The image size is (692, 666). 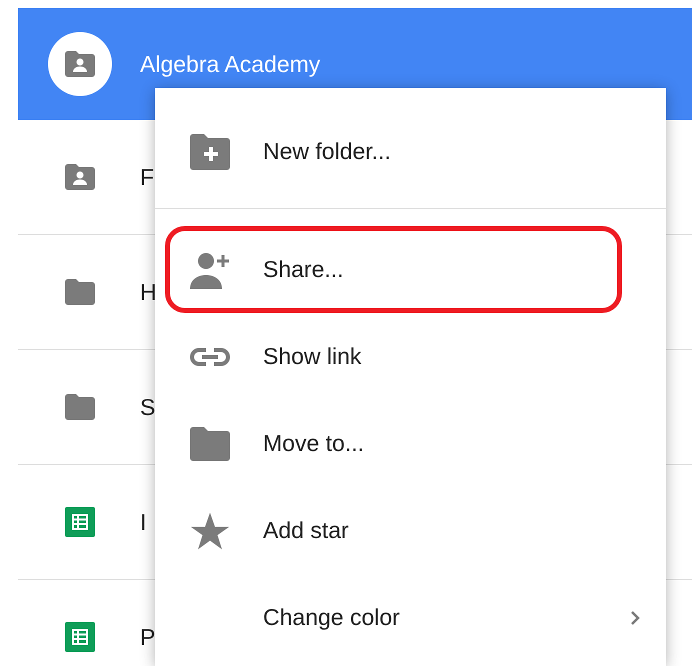 I want to click on file-name: P, so click(x=148, y=637).